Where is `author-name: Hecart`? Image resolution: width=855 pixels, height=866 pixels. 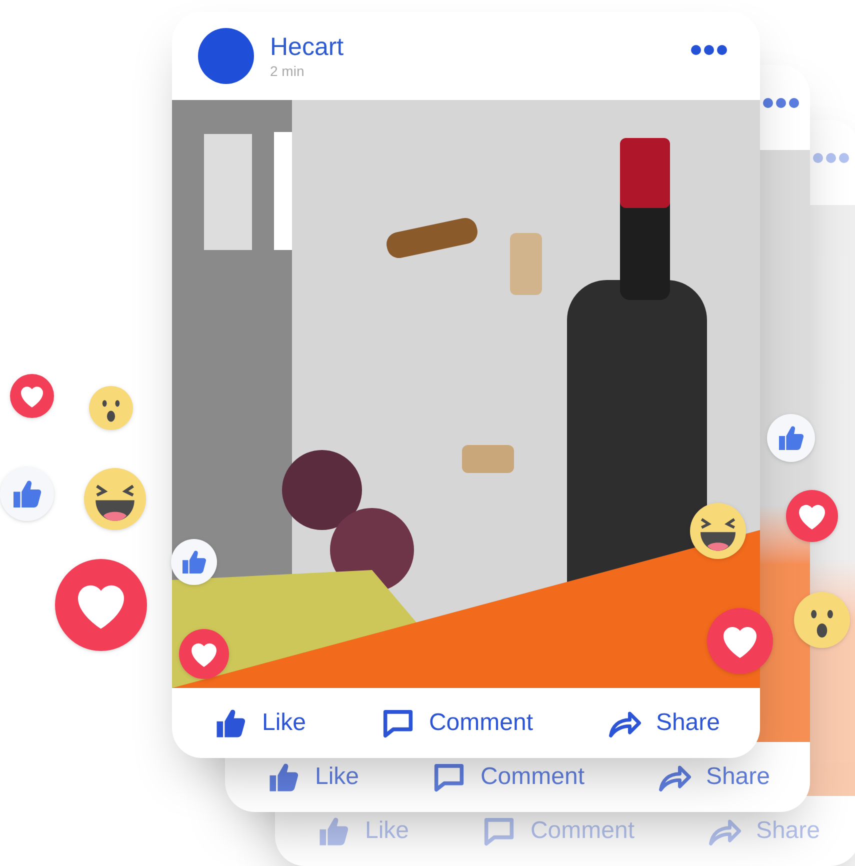
author-name: Hecart is located at coordinates (472, 47).